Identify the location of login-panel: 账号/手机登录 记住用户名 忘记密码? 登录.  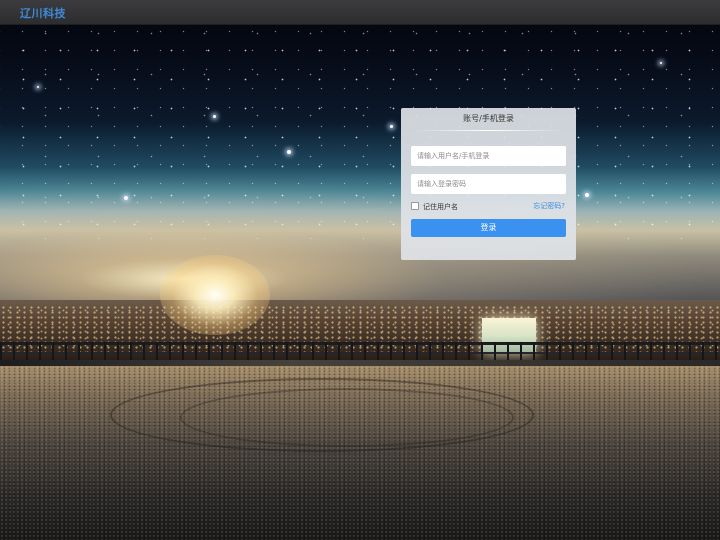
(488, 184).